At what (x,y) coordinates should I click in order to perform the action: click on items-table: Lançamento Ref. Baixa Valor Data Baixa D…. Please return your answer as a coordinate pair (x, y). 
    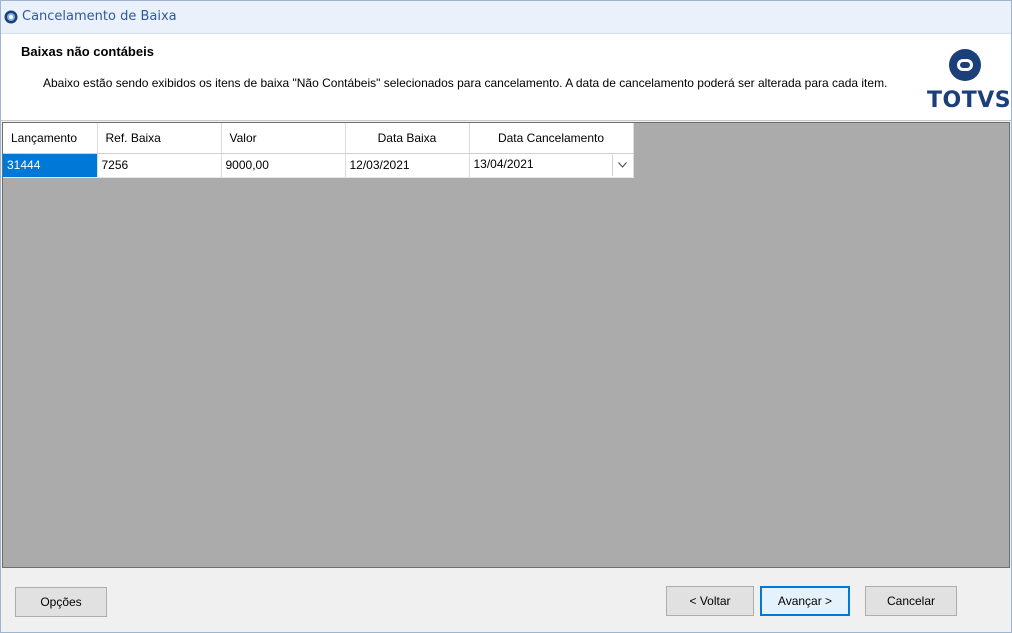
    Looking at the image, I should click on (318, 150).